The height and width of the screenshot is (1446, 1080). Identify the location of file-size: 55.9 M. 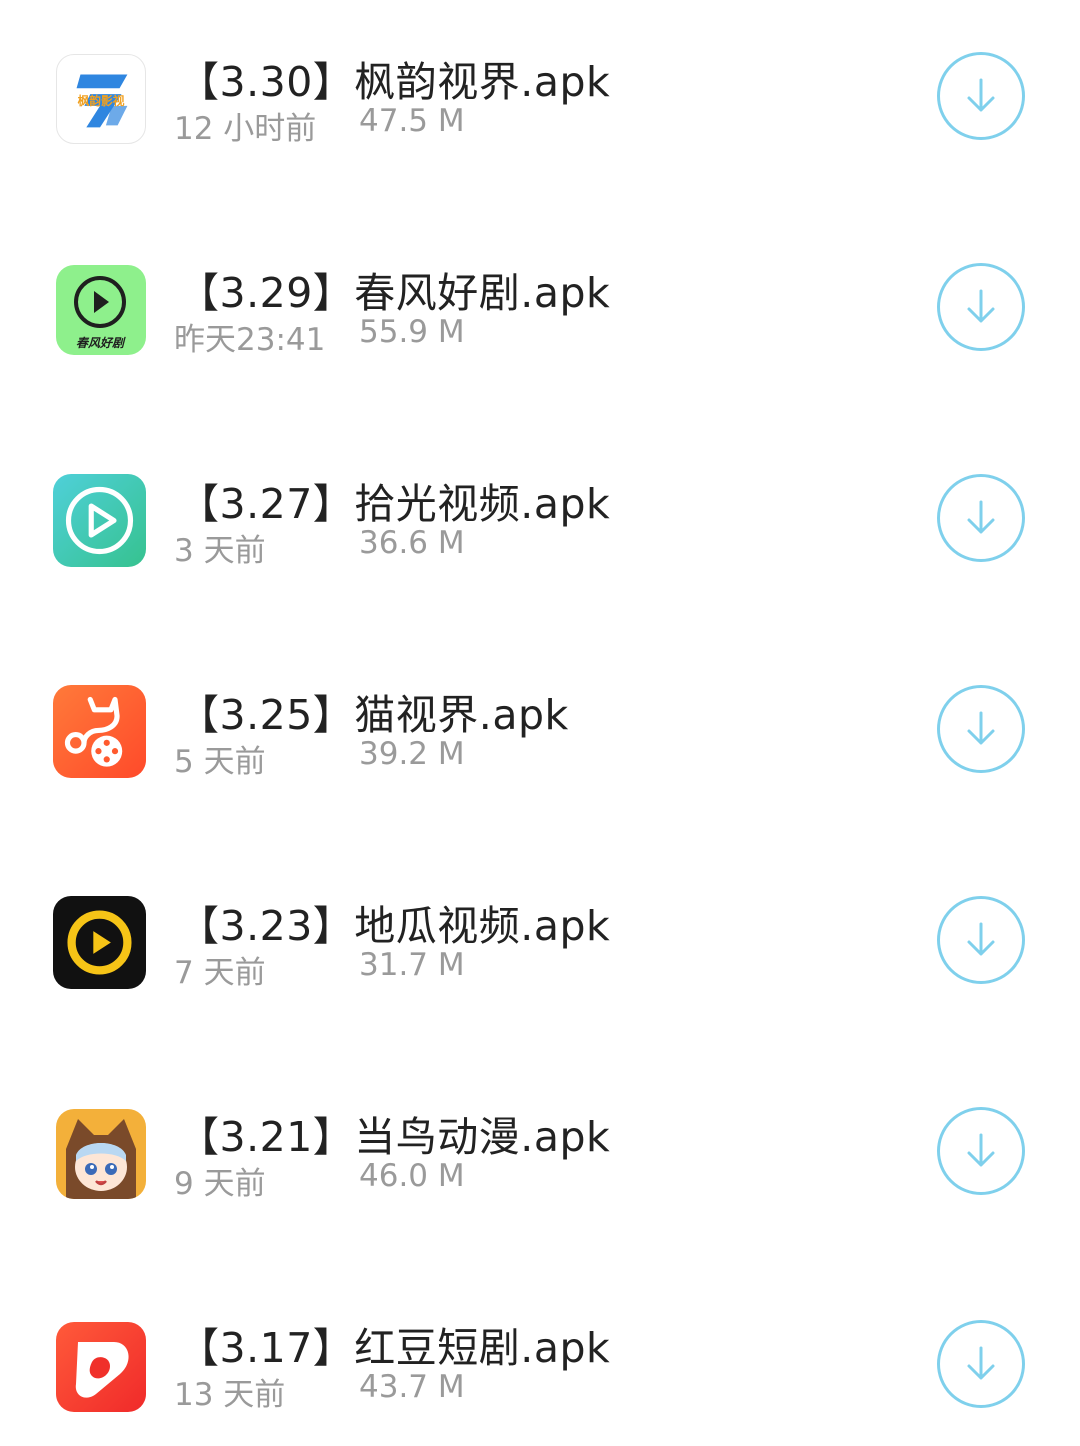
(412, 332).